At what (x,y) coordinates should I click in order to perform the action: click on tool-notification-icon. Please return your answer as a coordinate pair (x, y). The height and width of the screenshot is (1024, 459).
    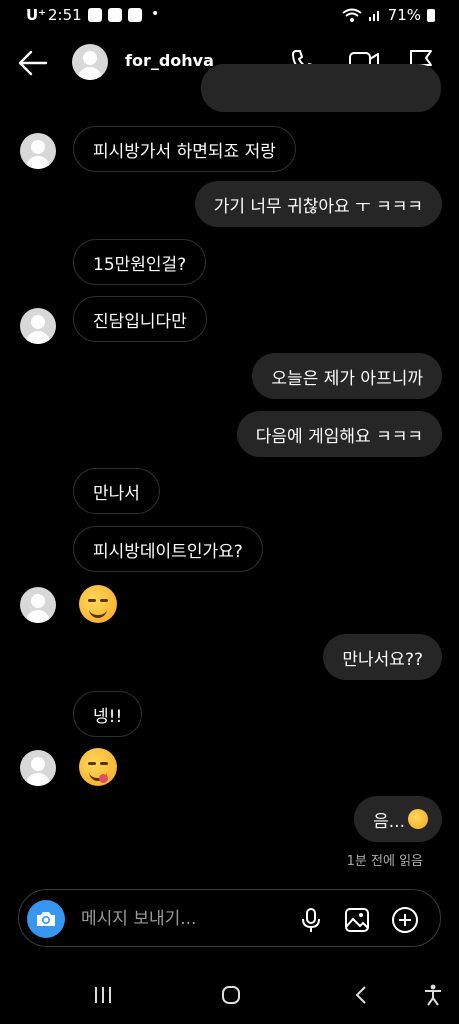
    Looking at the image, I should click on (135, 15).